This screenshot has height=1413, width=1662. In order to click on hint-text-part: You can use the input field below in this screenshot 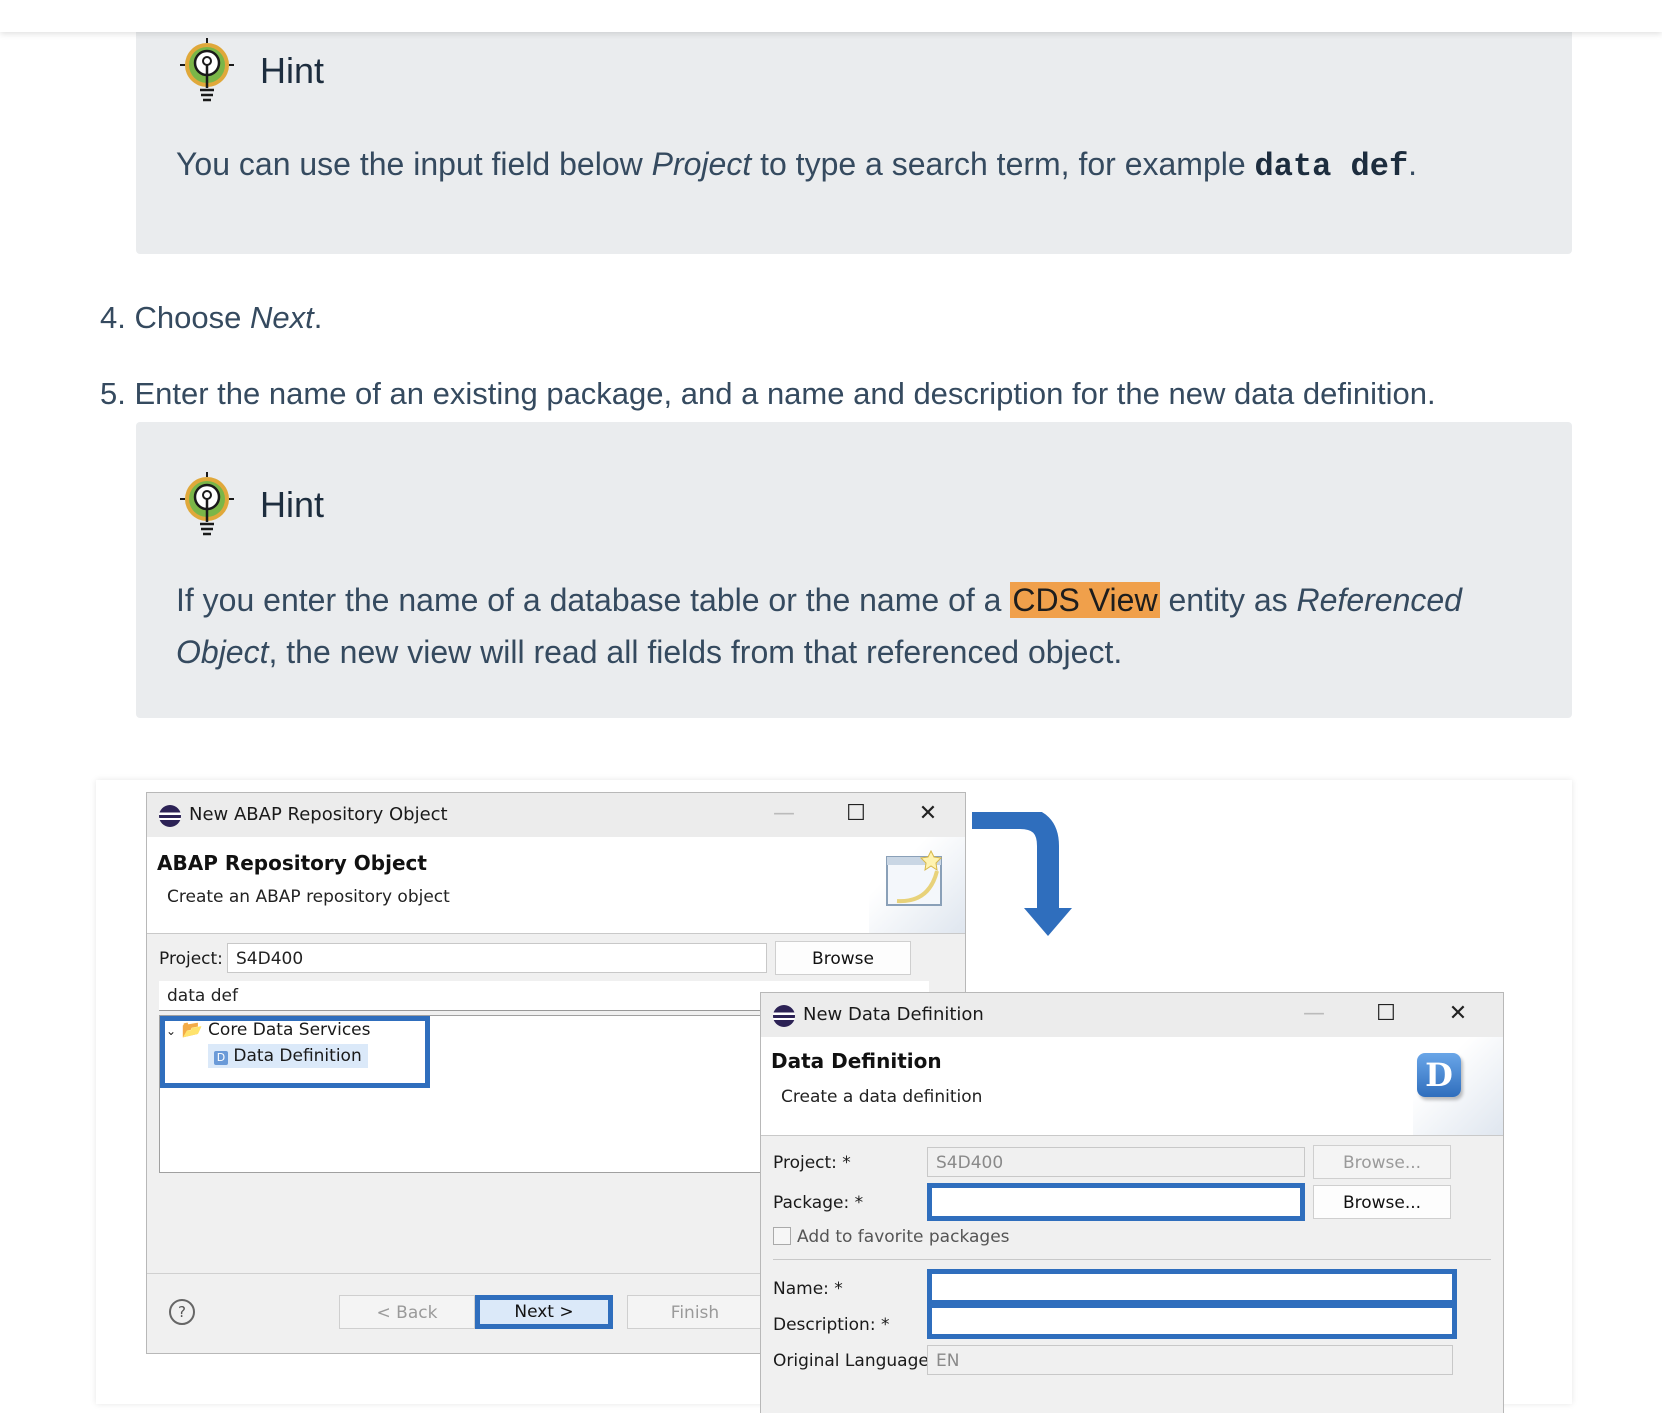, I will do `click(414, 164)`.